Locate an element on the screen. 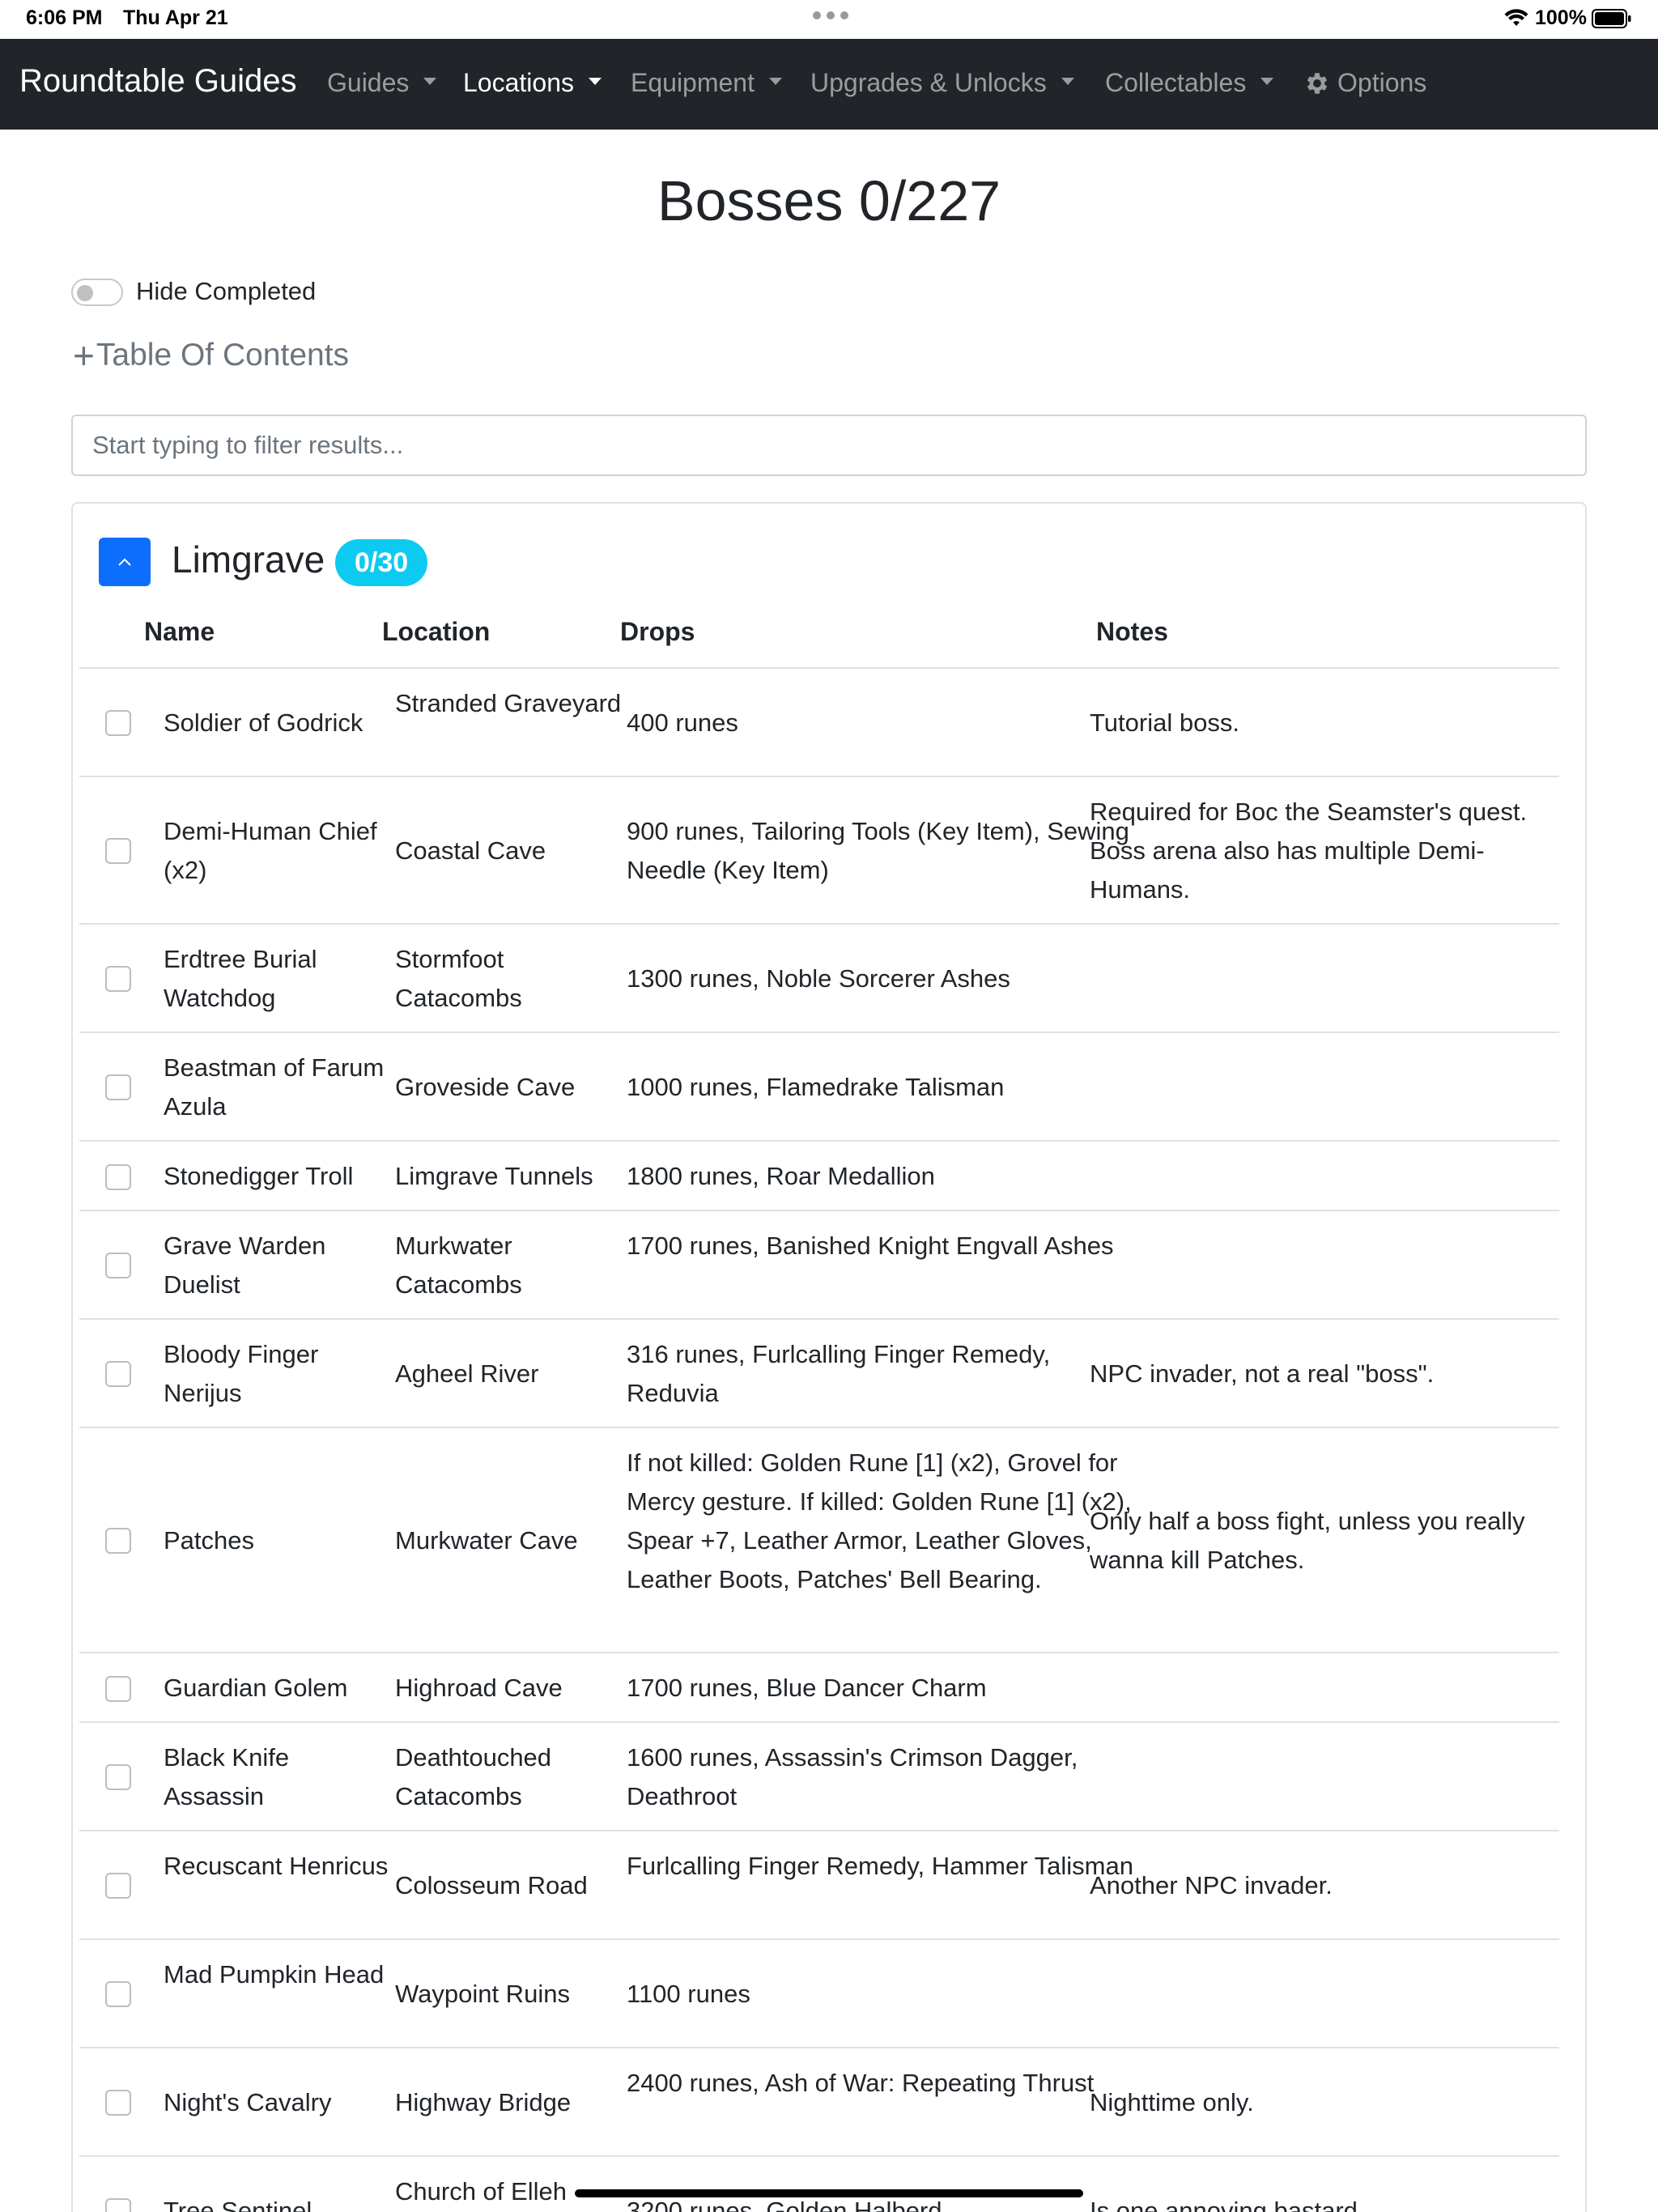 This screenshot has height=2212, width=1658. boss-name: Patches is located at coordinates (209, 1540).